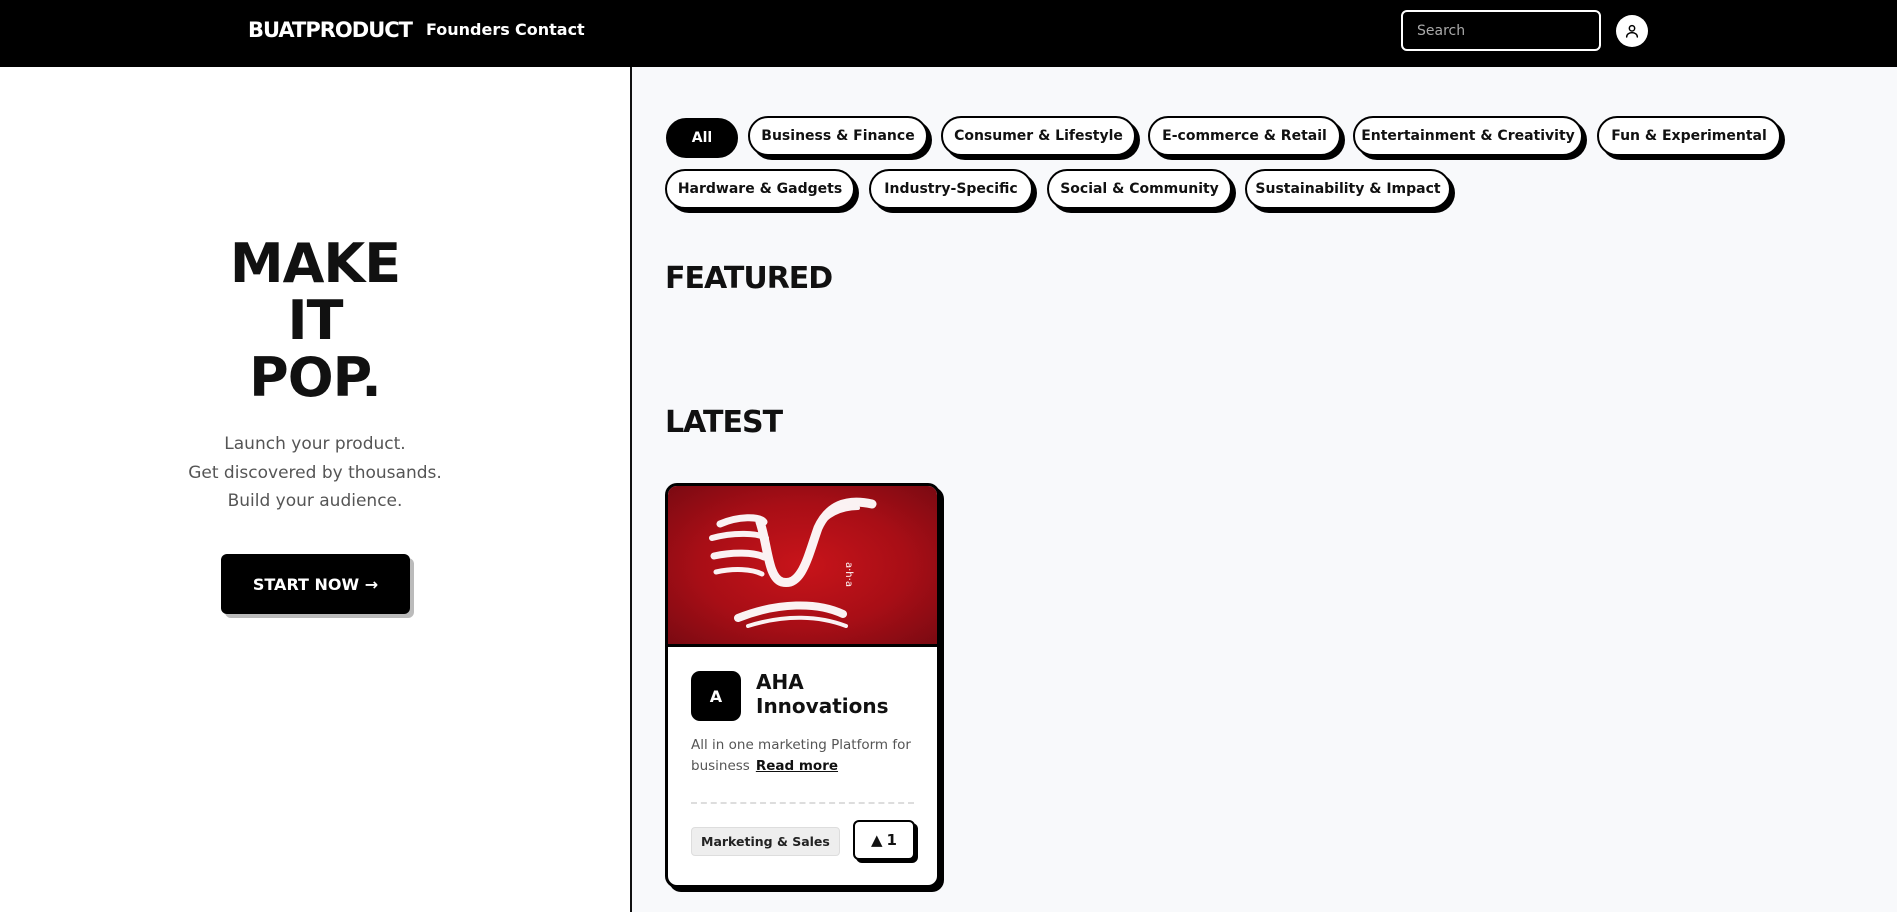 The height and width of the screenshot is (912, 1897). Describe the element at coordinates (1244, 136) in the screenshot. I see `category-chip-ecommerce-retail: E-commerce & Retail` at that location.